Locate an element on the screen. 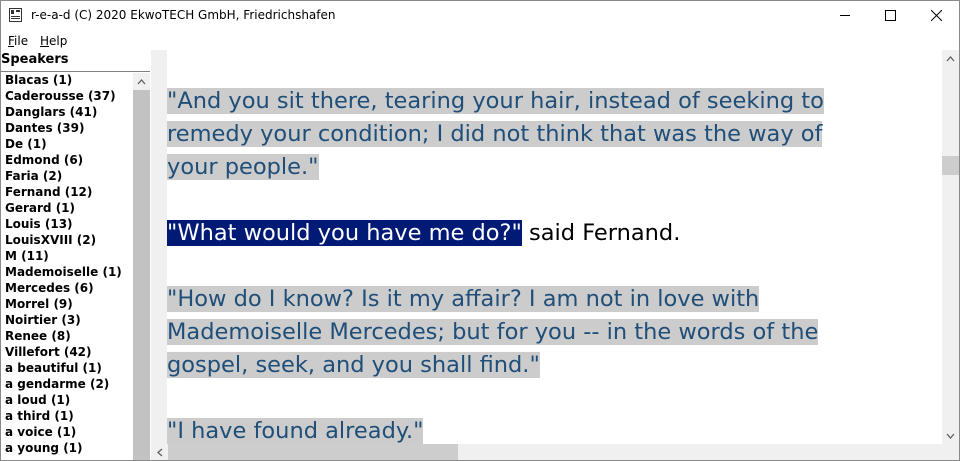 Image resolution: width=960 pixels, height=461 pixels. list-item: Noirtier (3) is located at coordinates (43, 320).